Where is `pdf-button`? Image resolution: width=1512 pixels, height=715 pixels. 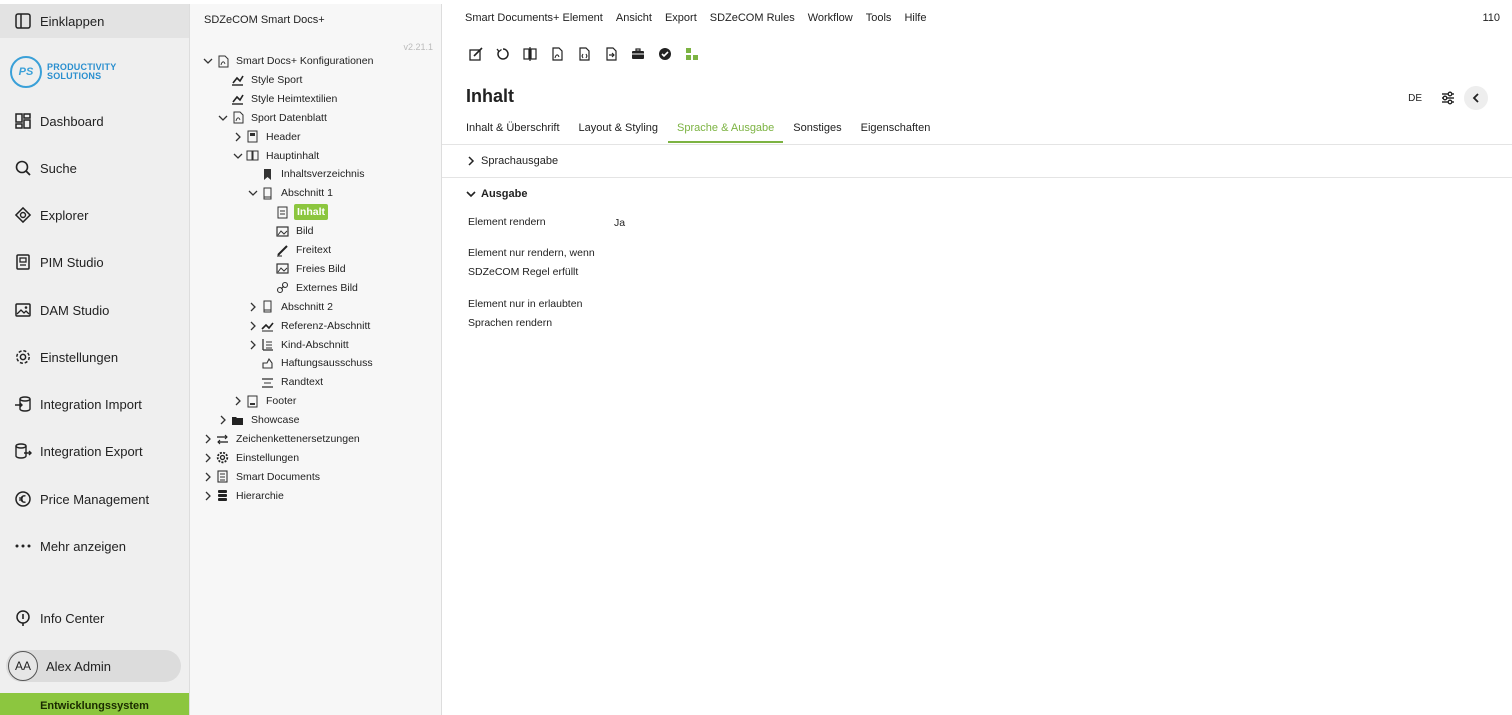
pdf-button is located at coordinates (557, 54).